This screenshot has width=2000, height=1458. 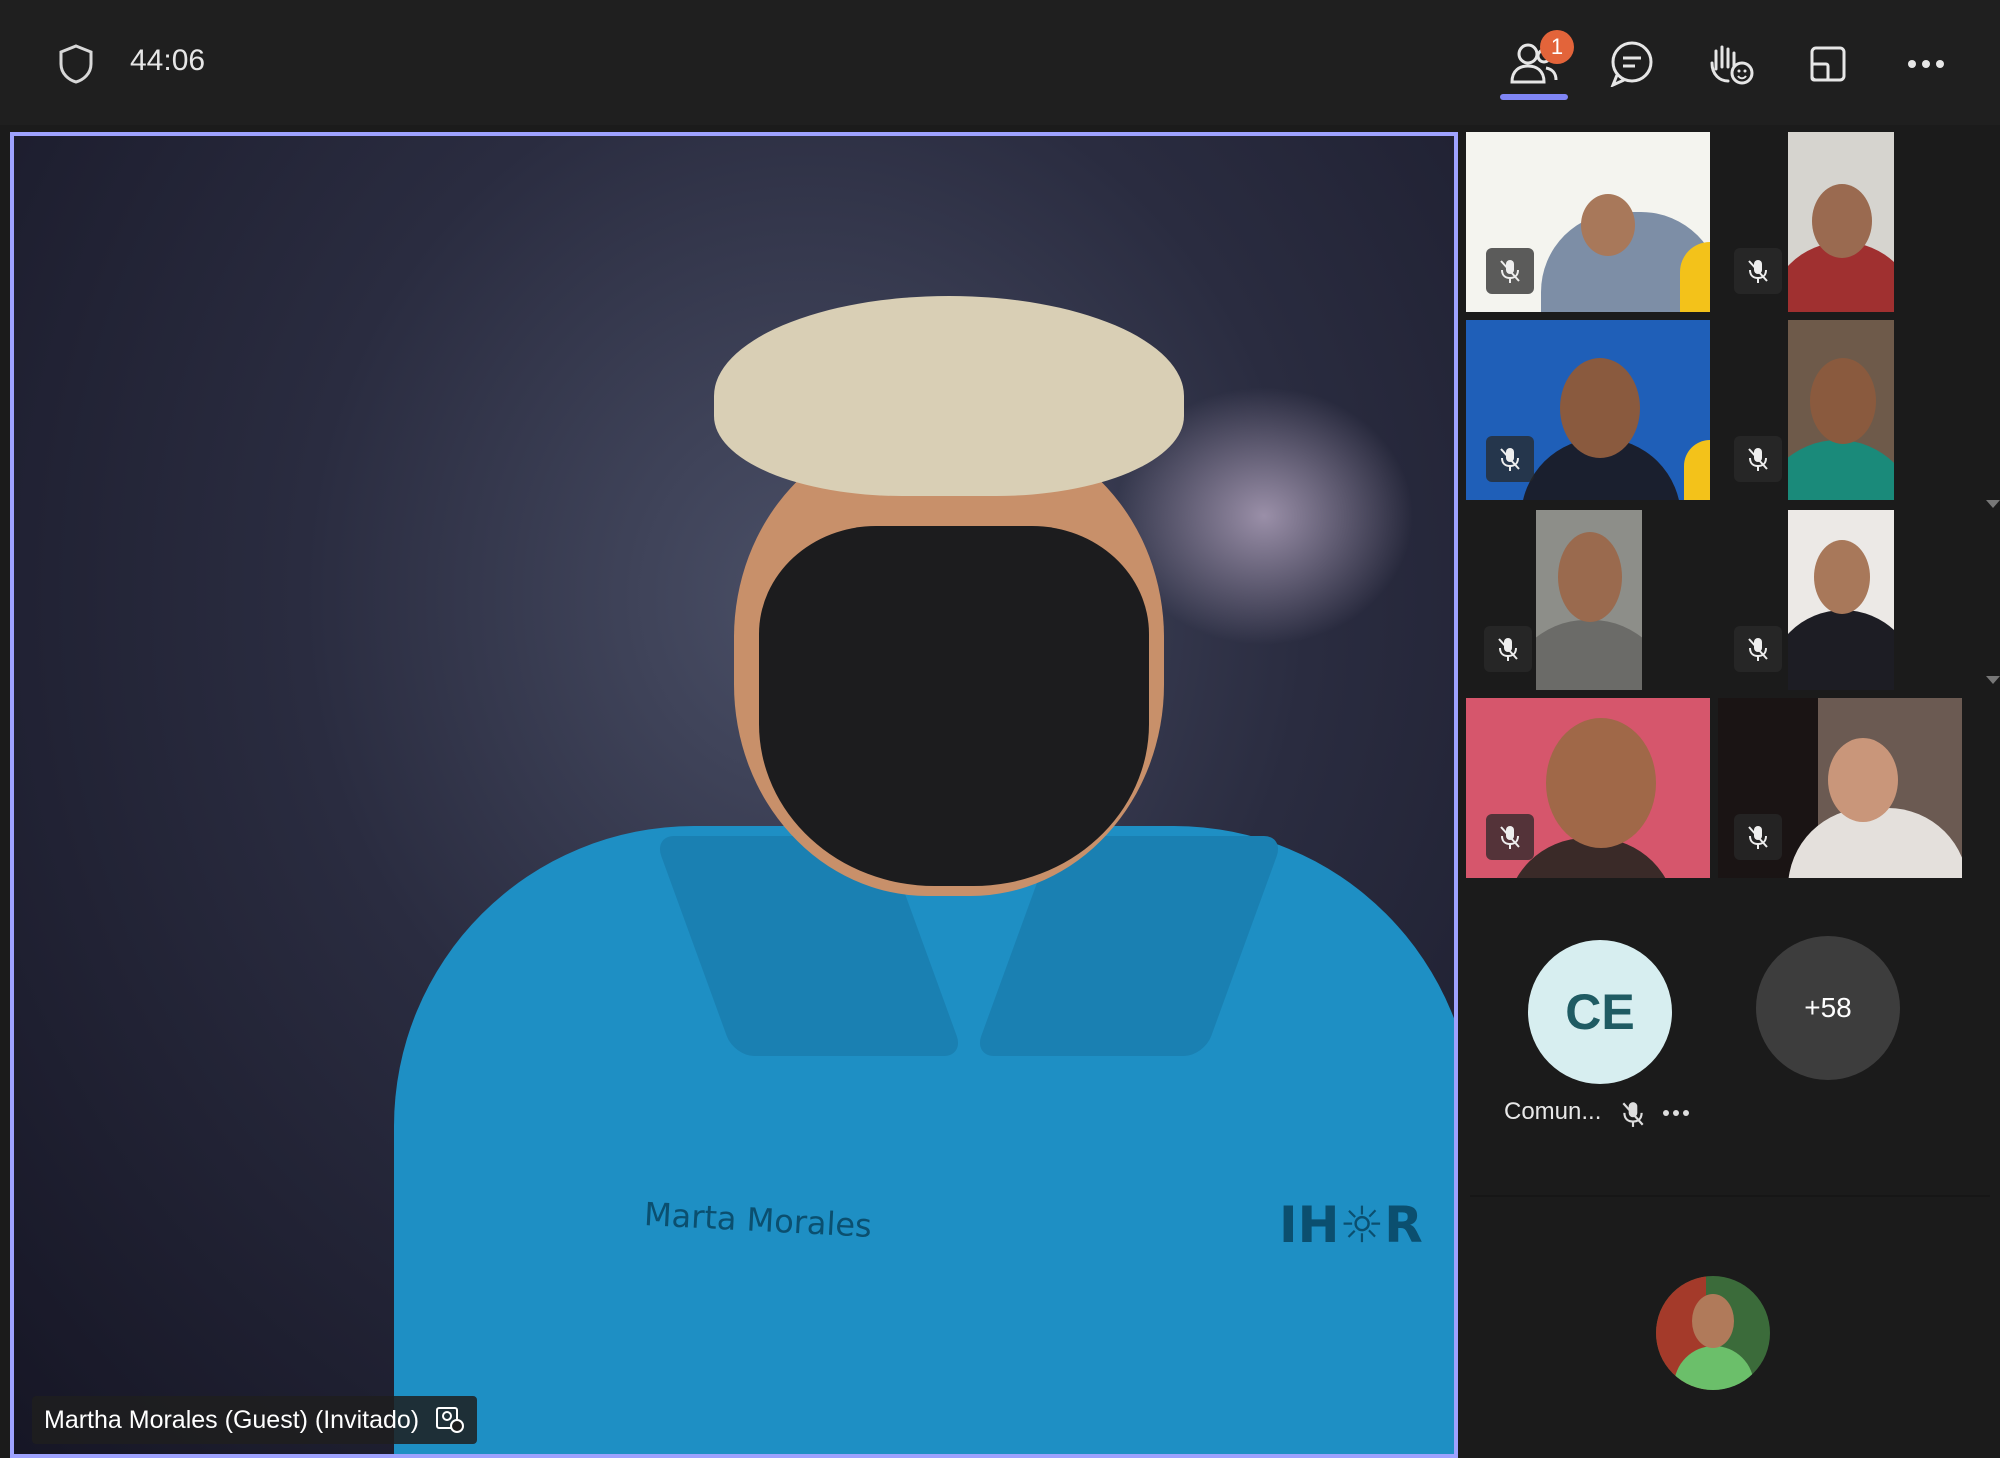 What do you see at coordinates (954, 706) in the screenshot?
I see `speaker-mask` at bounding box center [954, 706].